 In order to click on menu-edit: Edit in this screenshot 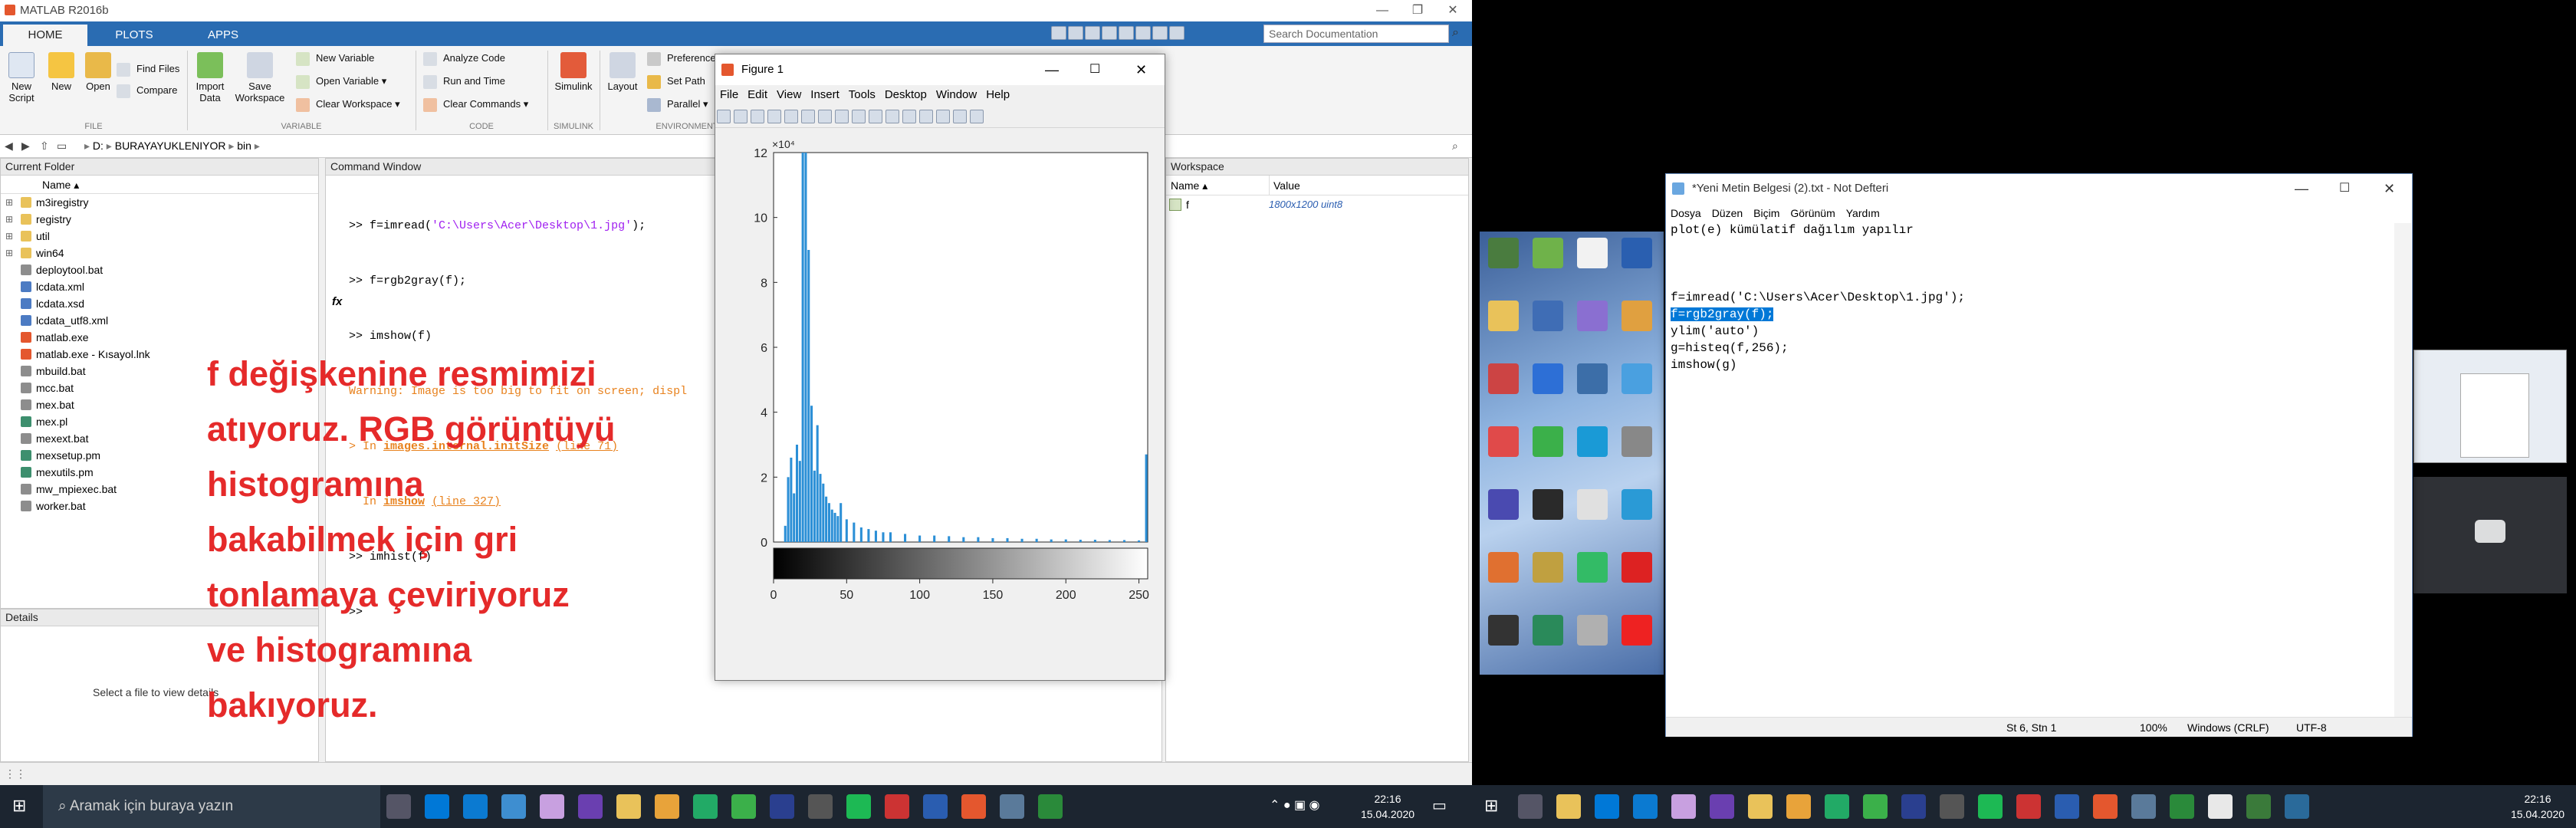, I will do `click(758, 94)`.